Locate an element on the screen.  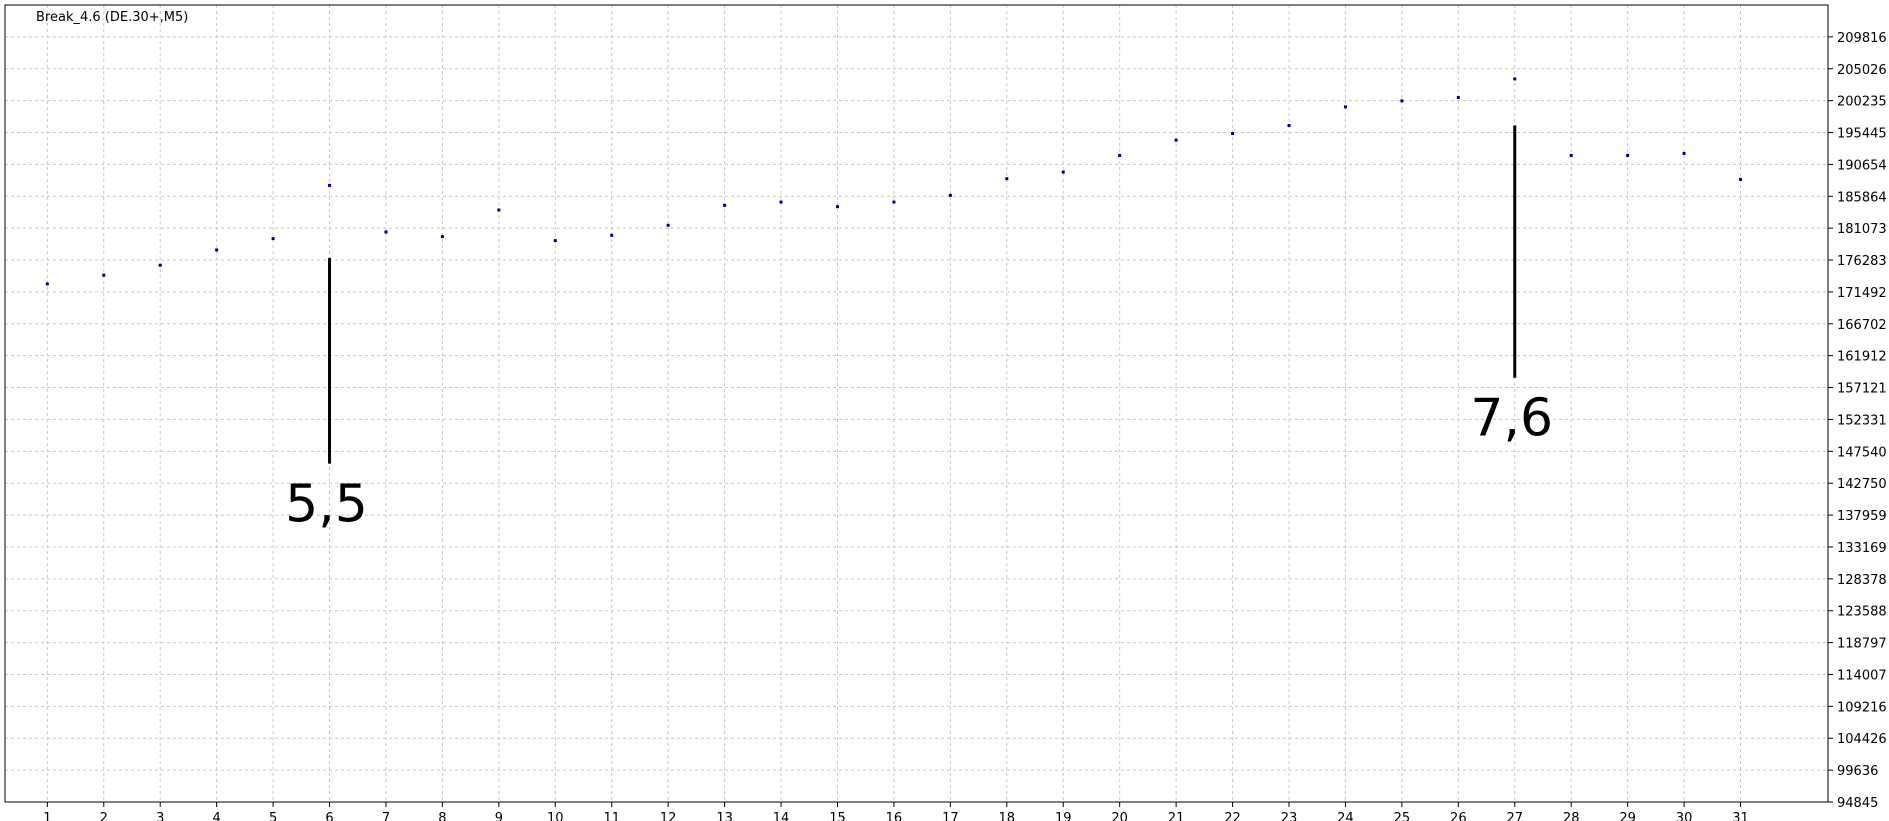
x-tick-label: 23 is located at coordinates (1289, 816).